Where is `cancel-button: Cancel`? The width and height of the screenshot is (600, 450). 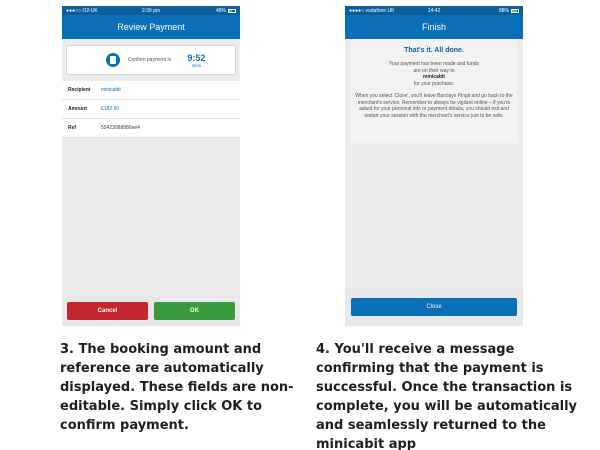 cancel-button: Cancel is located at coordinates (107, 311).